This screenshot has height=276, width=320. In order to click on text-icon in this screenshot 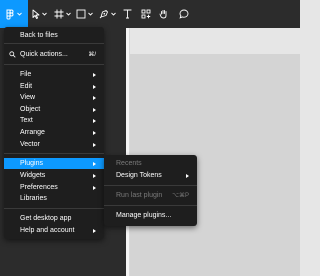, I will do `click(127, 14)`.